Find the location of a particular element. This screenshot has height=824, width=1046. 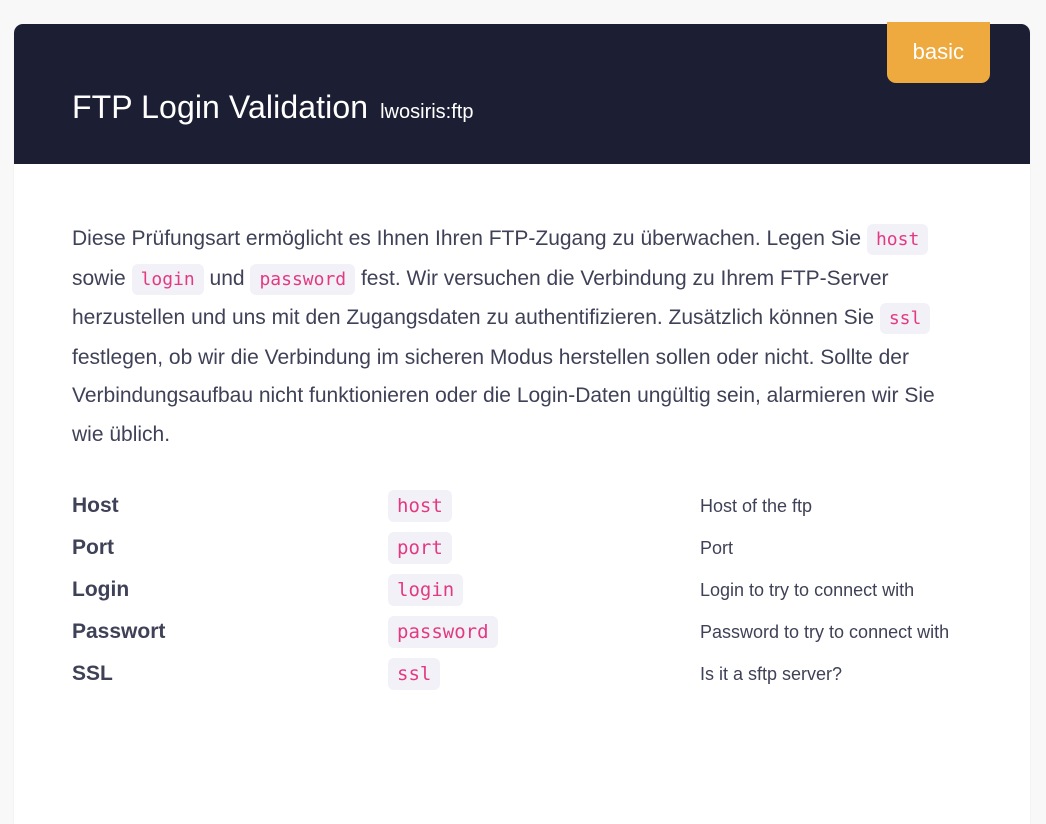

header-title-row: FTP Login Validation lwosiris:ftp is located at coordinates (272, 107).